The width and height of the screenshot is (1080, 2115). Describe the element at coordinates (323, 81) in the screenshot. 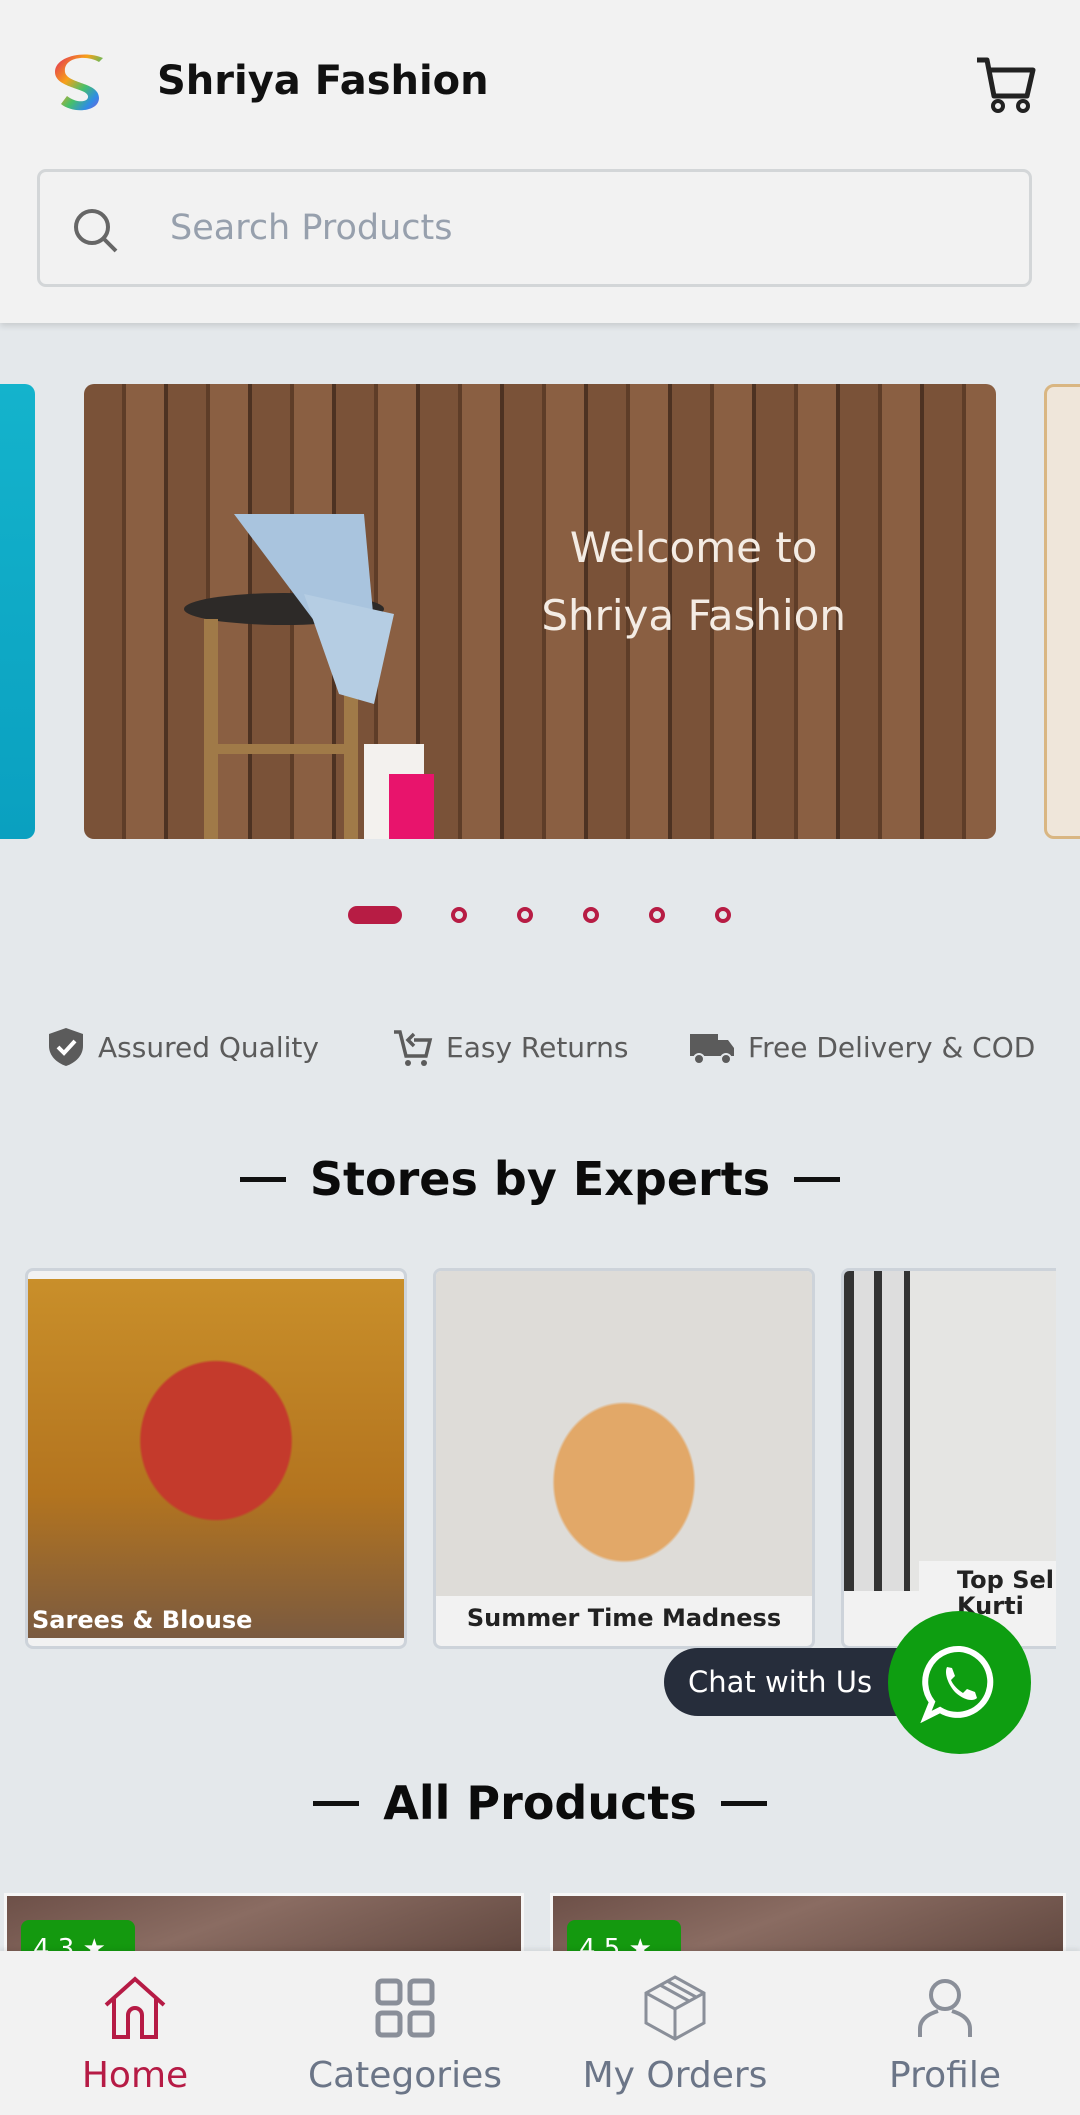

I see `app-title: Shriya Fashion` at that location.